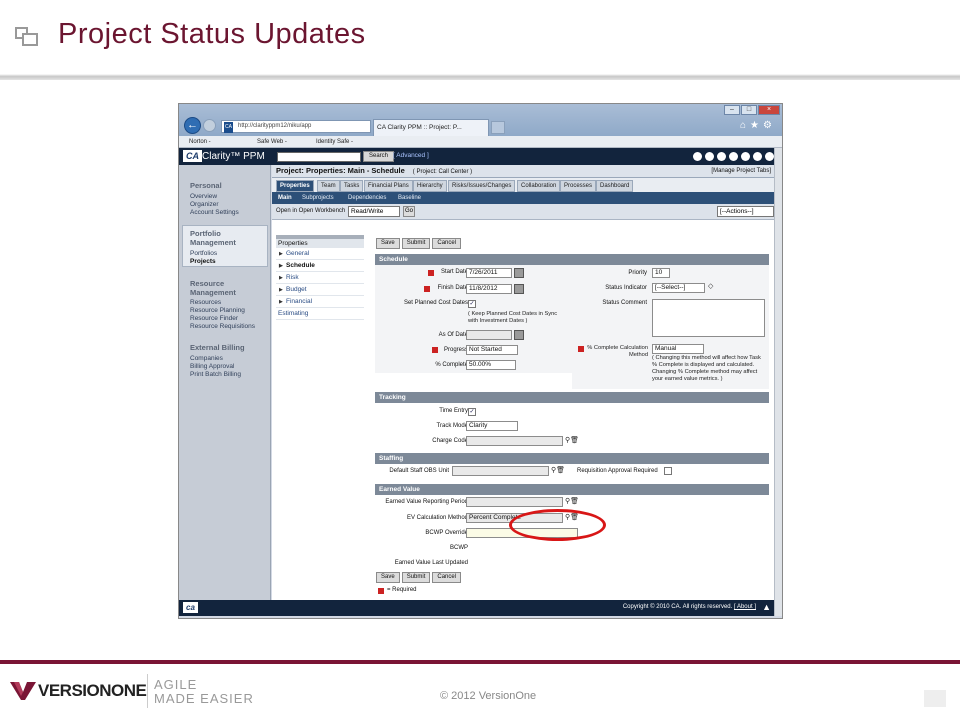 The height and width of the screenshot is (720, 960). Describe the element at coordinates (615, 186) in the screenshot. I see `tab-dashboard: Dashboard` at that location.